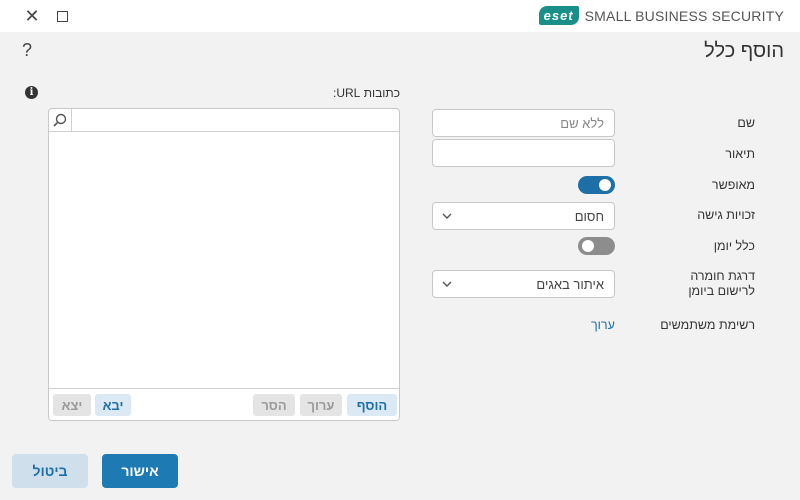  I want to click on description-field-wrap, so click(523, 153).